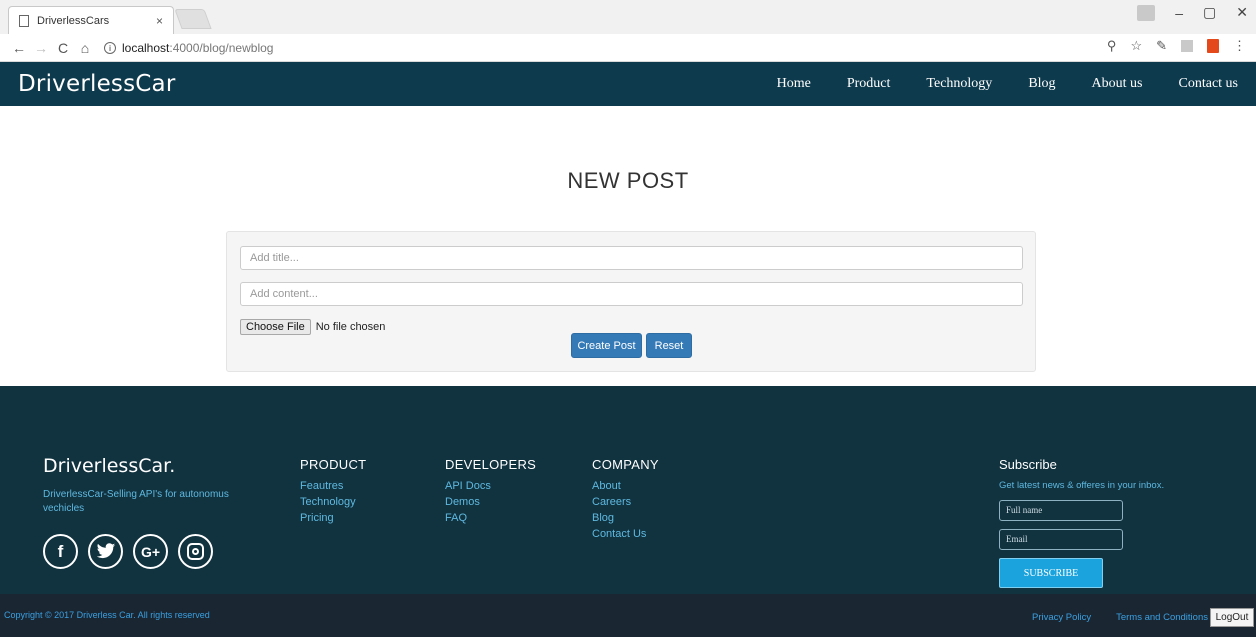 The image size is (1256, 637). I want to click on tab-close-icon: ×, so click(159, 21).